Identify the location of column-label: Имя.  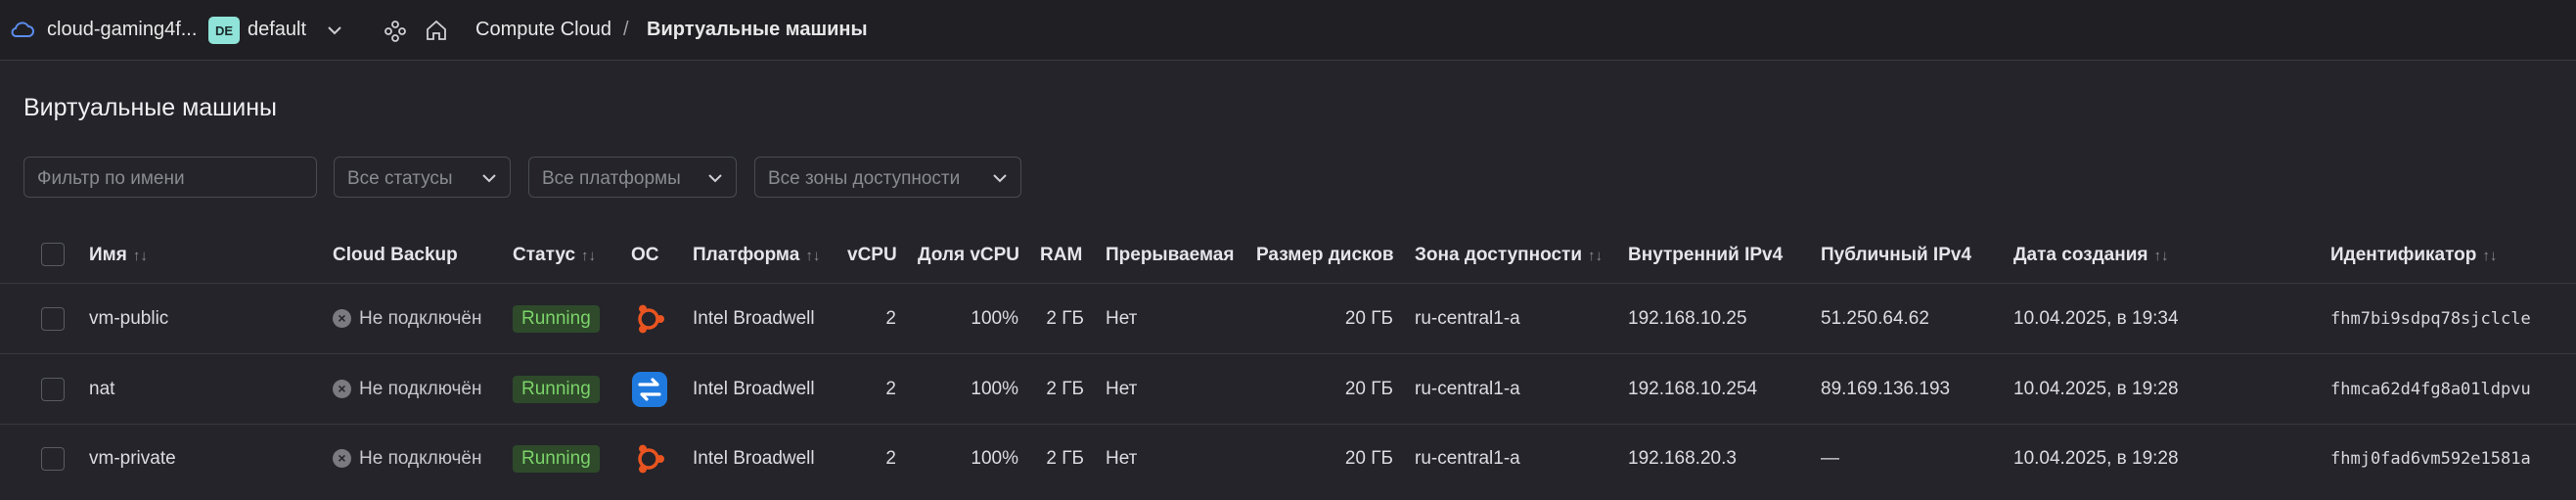
(108, 255).